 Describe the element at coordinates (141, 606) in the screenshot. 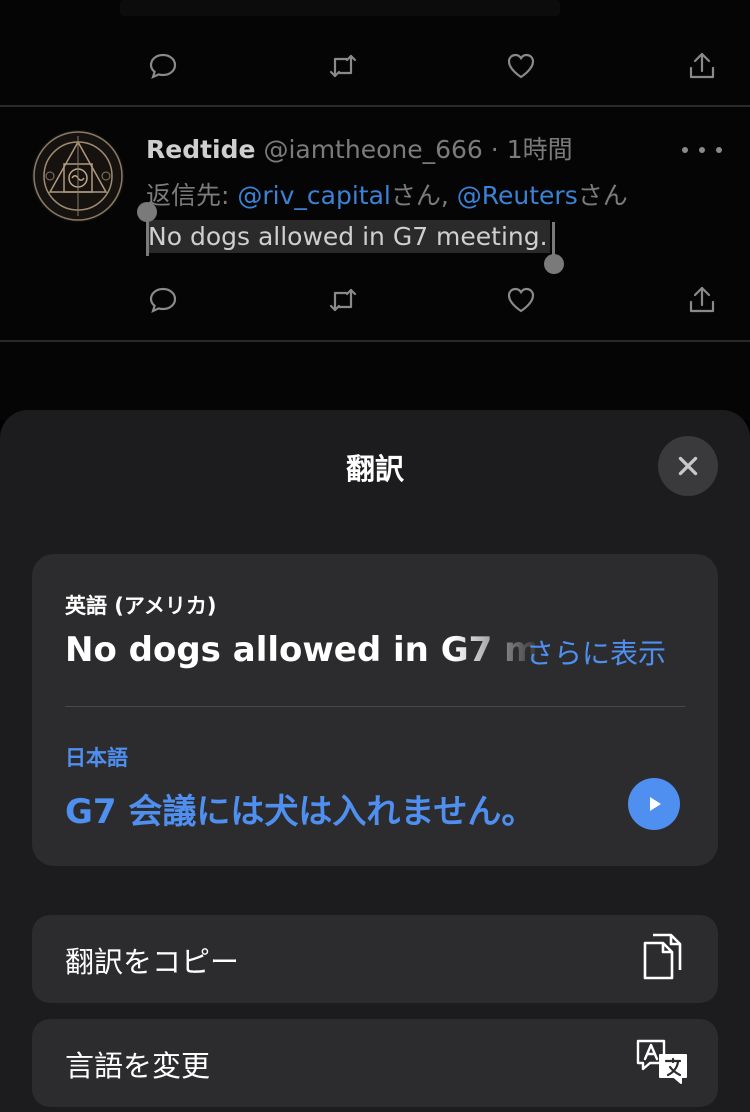

I see `source-language: 英語 (アメリカ)` at that location.